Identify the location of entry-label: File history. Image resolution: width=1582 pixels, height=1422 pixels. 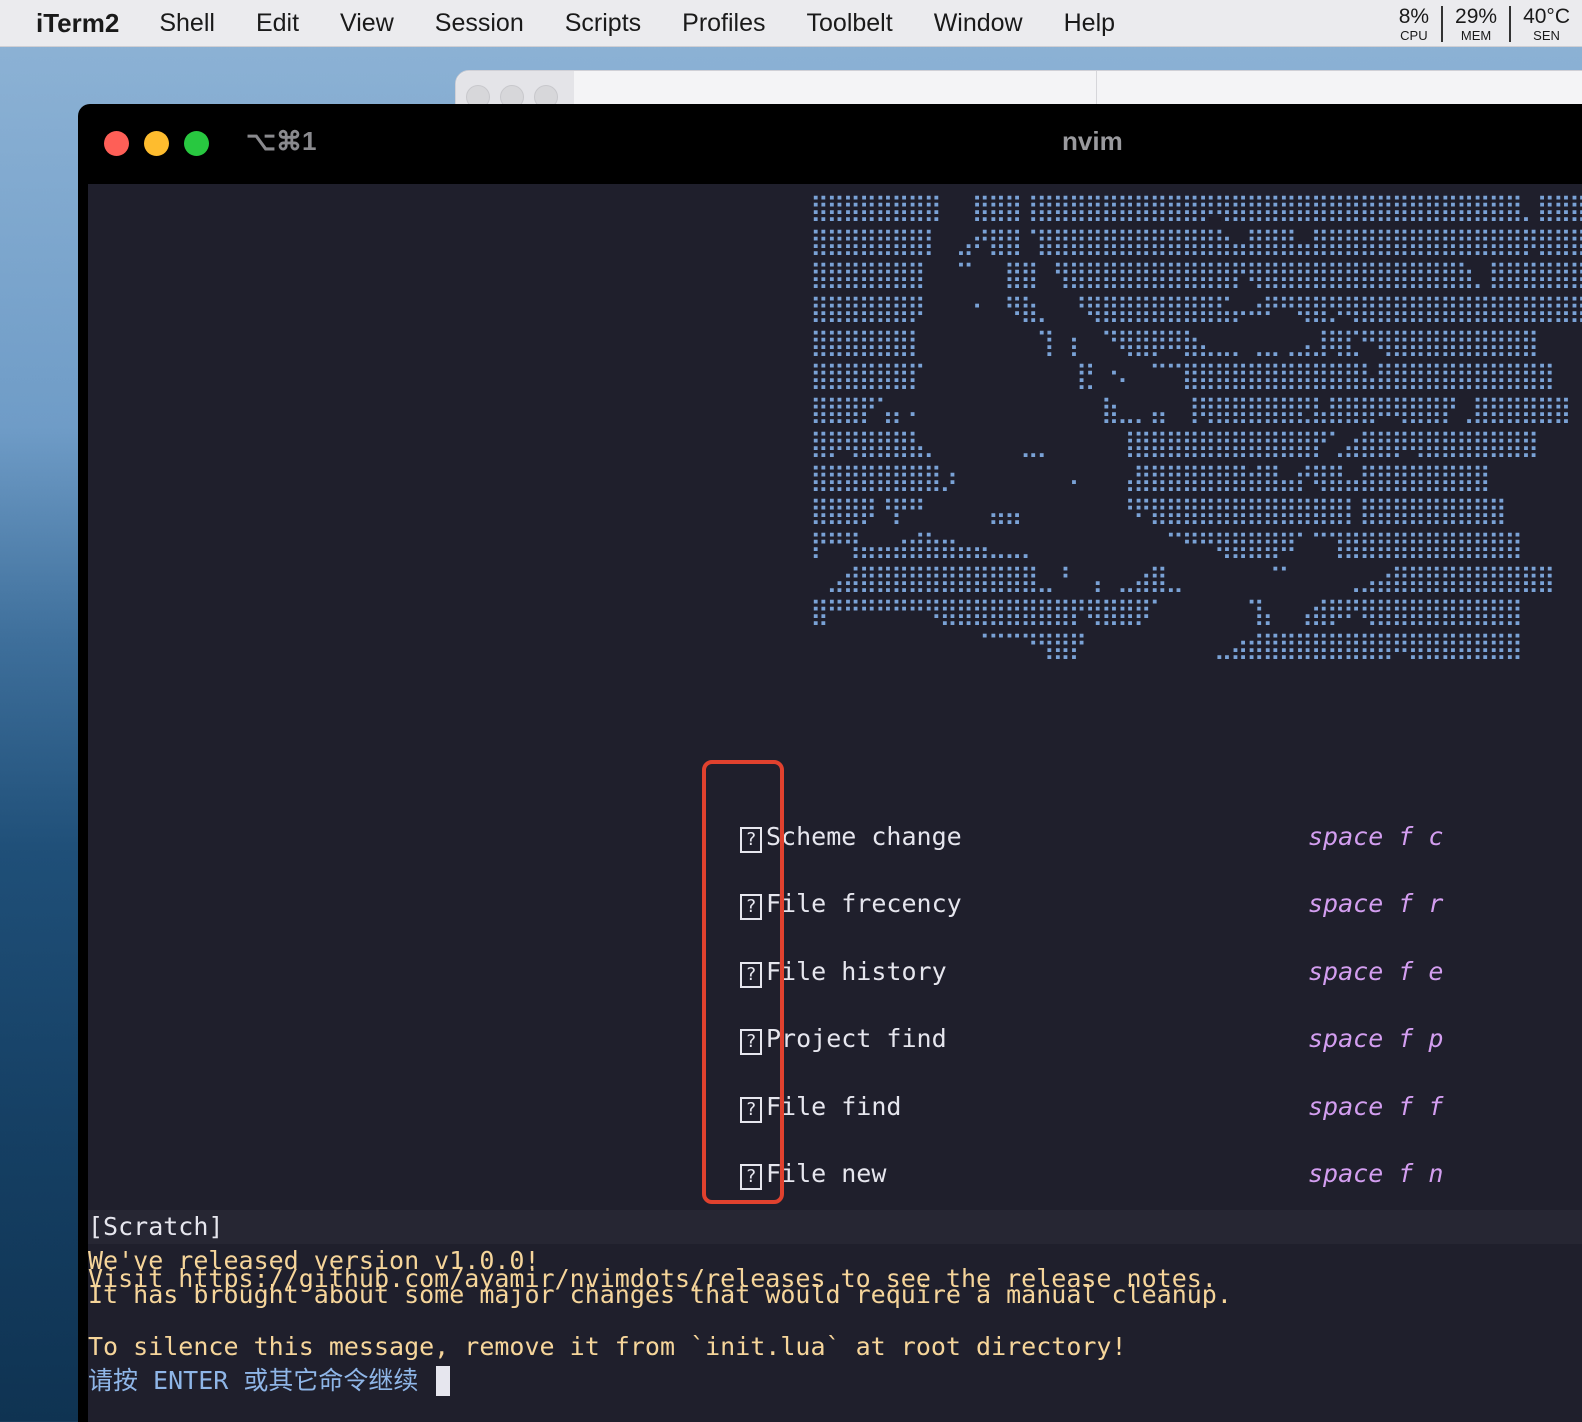
(856, 971).